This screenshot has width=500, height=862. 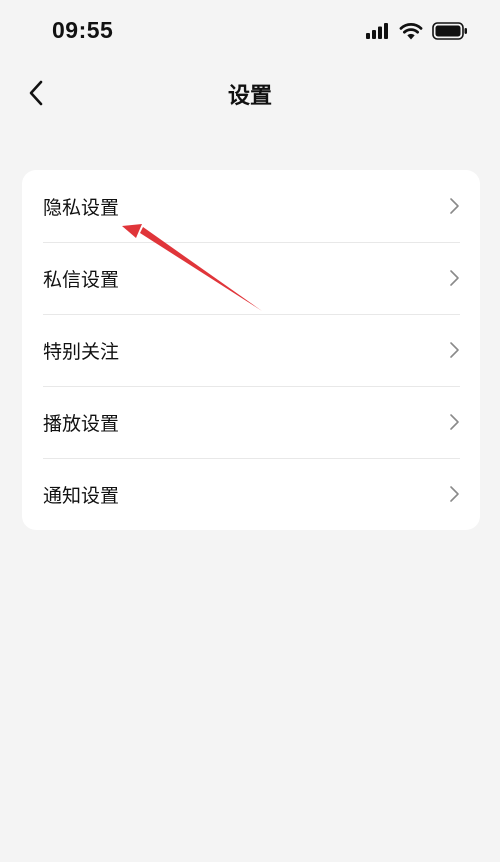 What do you see at coordinates (251, 278) in the screenshot?
I see `settings-item-messages: 私信设置` at bounding box center [251, 278].